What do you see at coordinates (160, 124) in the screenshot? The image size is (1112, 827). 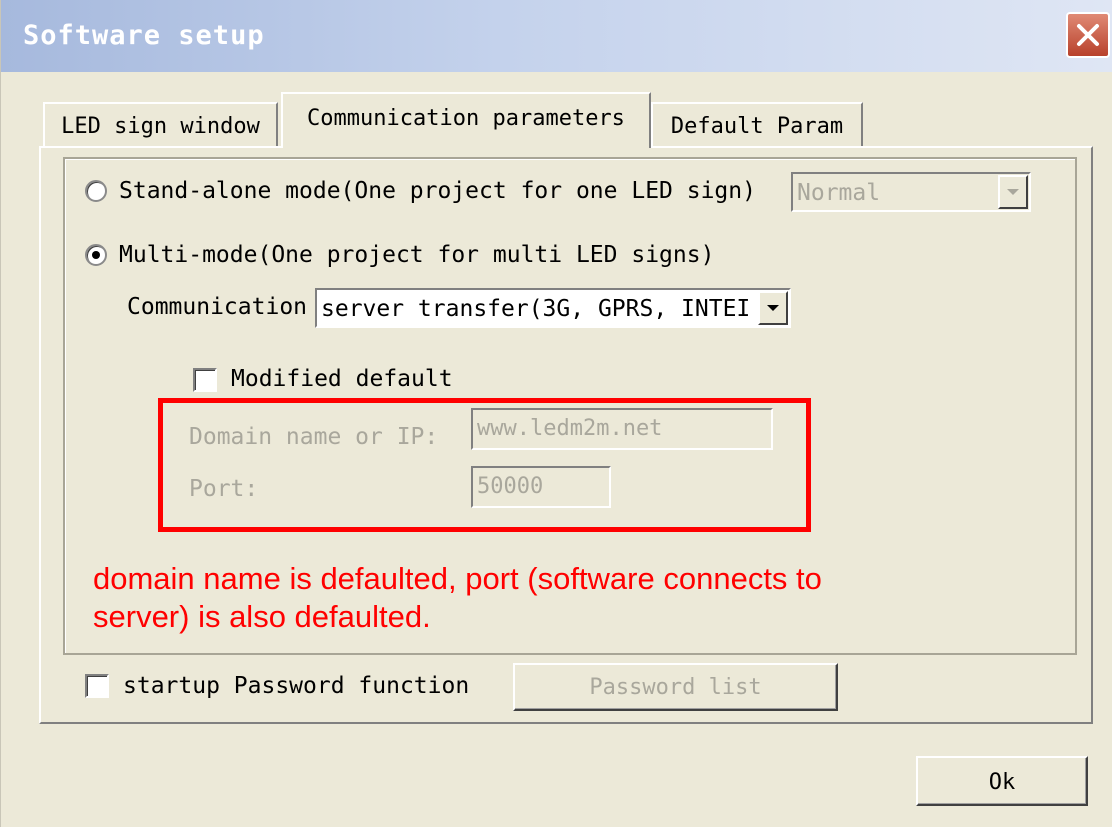 I see `tab-led-sign-window: LED sign window` at bounding box center [160, 124].